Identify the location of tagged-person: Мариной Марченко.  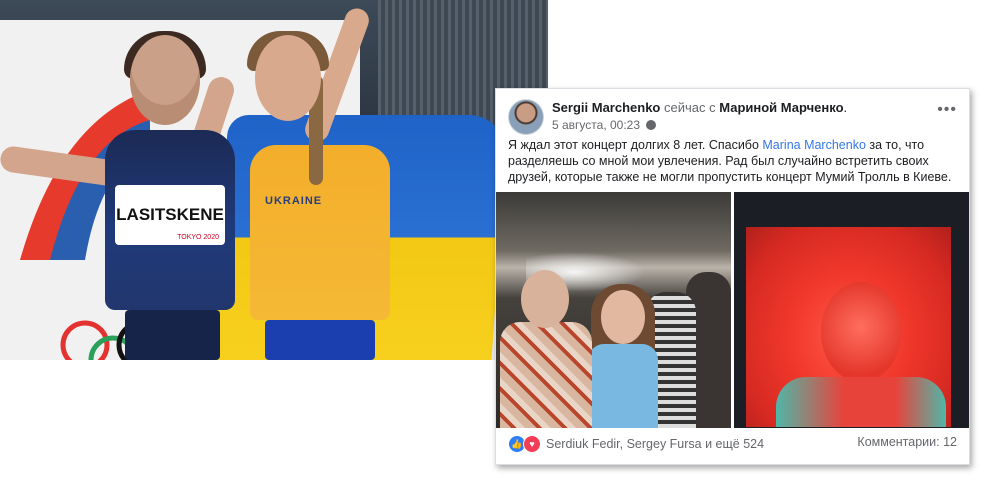
(781, 107).